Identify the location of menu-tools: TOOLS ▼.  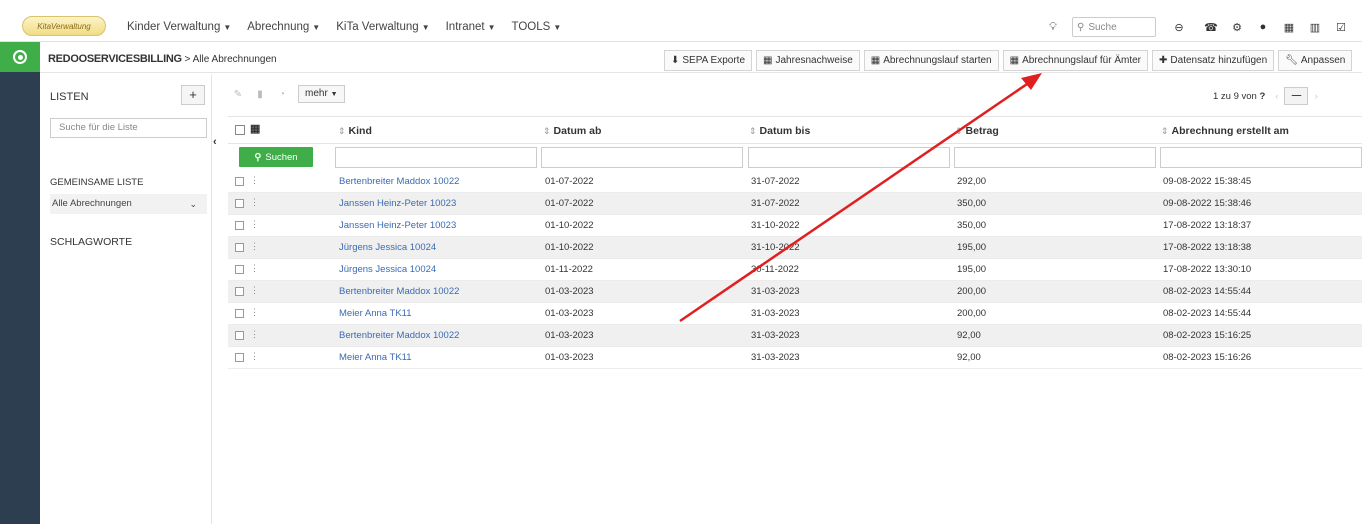
(537, 27).